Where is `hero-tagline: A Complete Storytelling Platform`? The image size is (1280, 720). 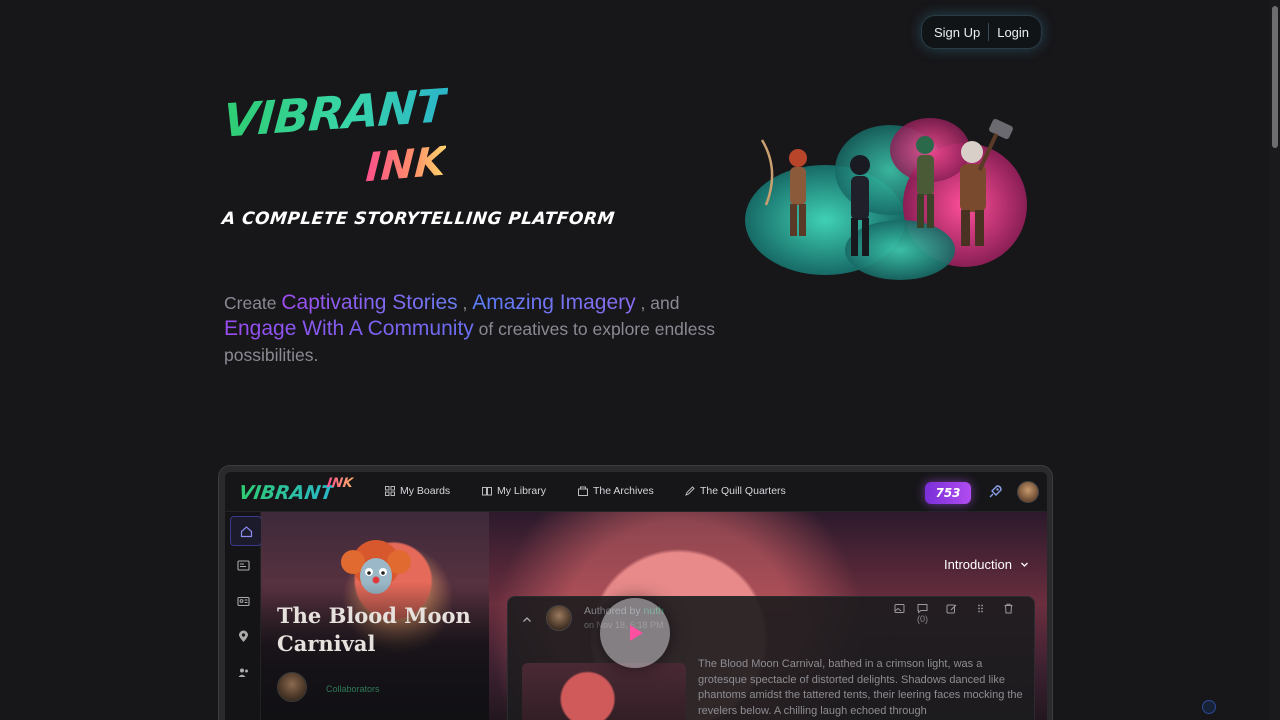 hero-tagline: A Complete Storytelling Platform is located at coordinates (418, 219).